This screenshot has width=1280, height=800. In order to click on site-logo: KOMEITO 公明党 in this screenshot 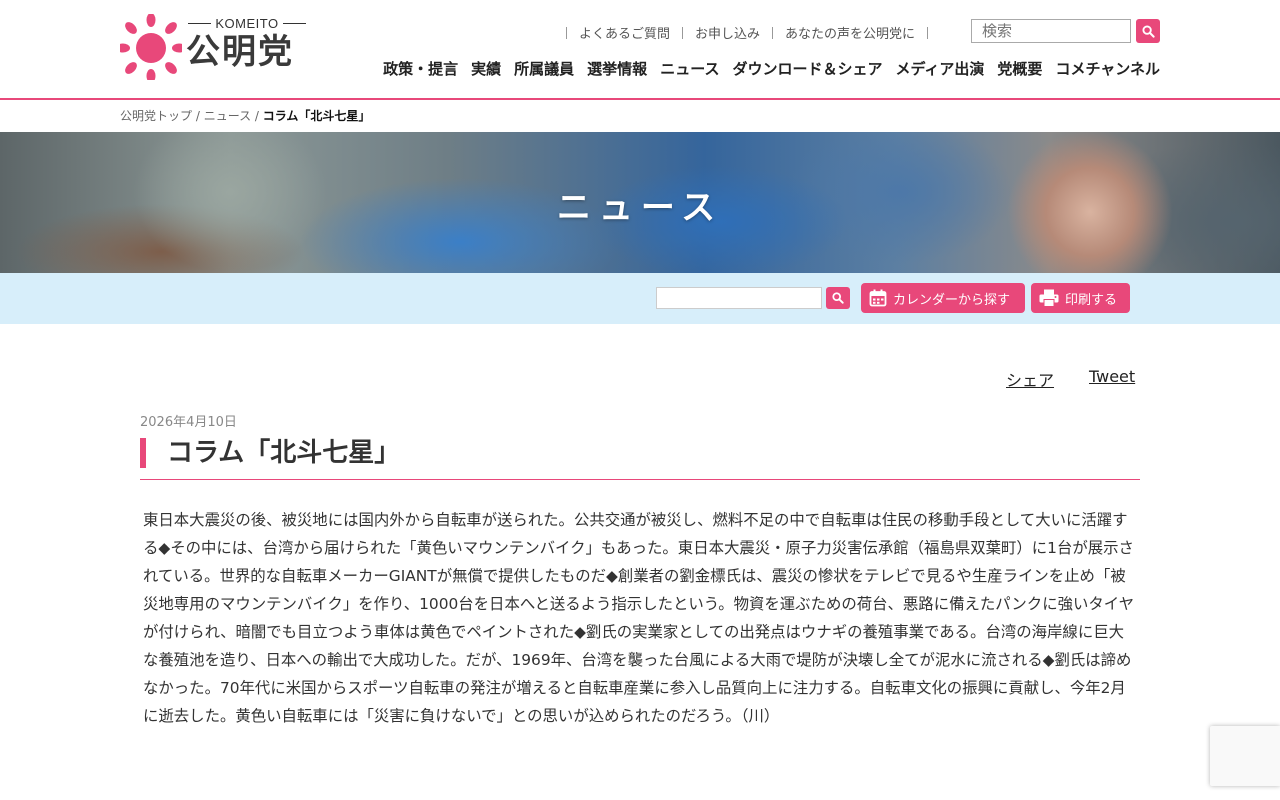, I will do `click(215, 48)`.